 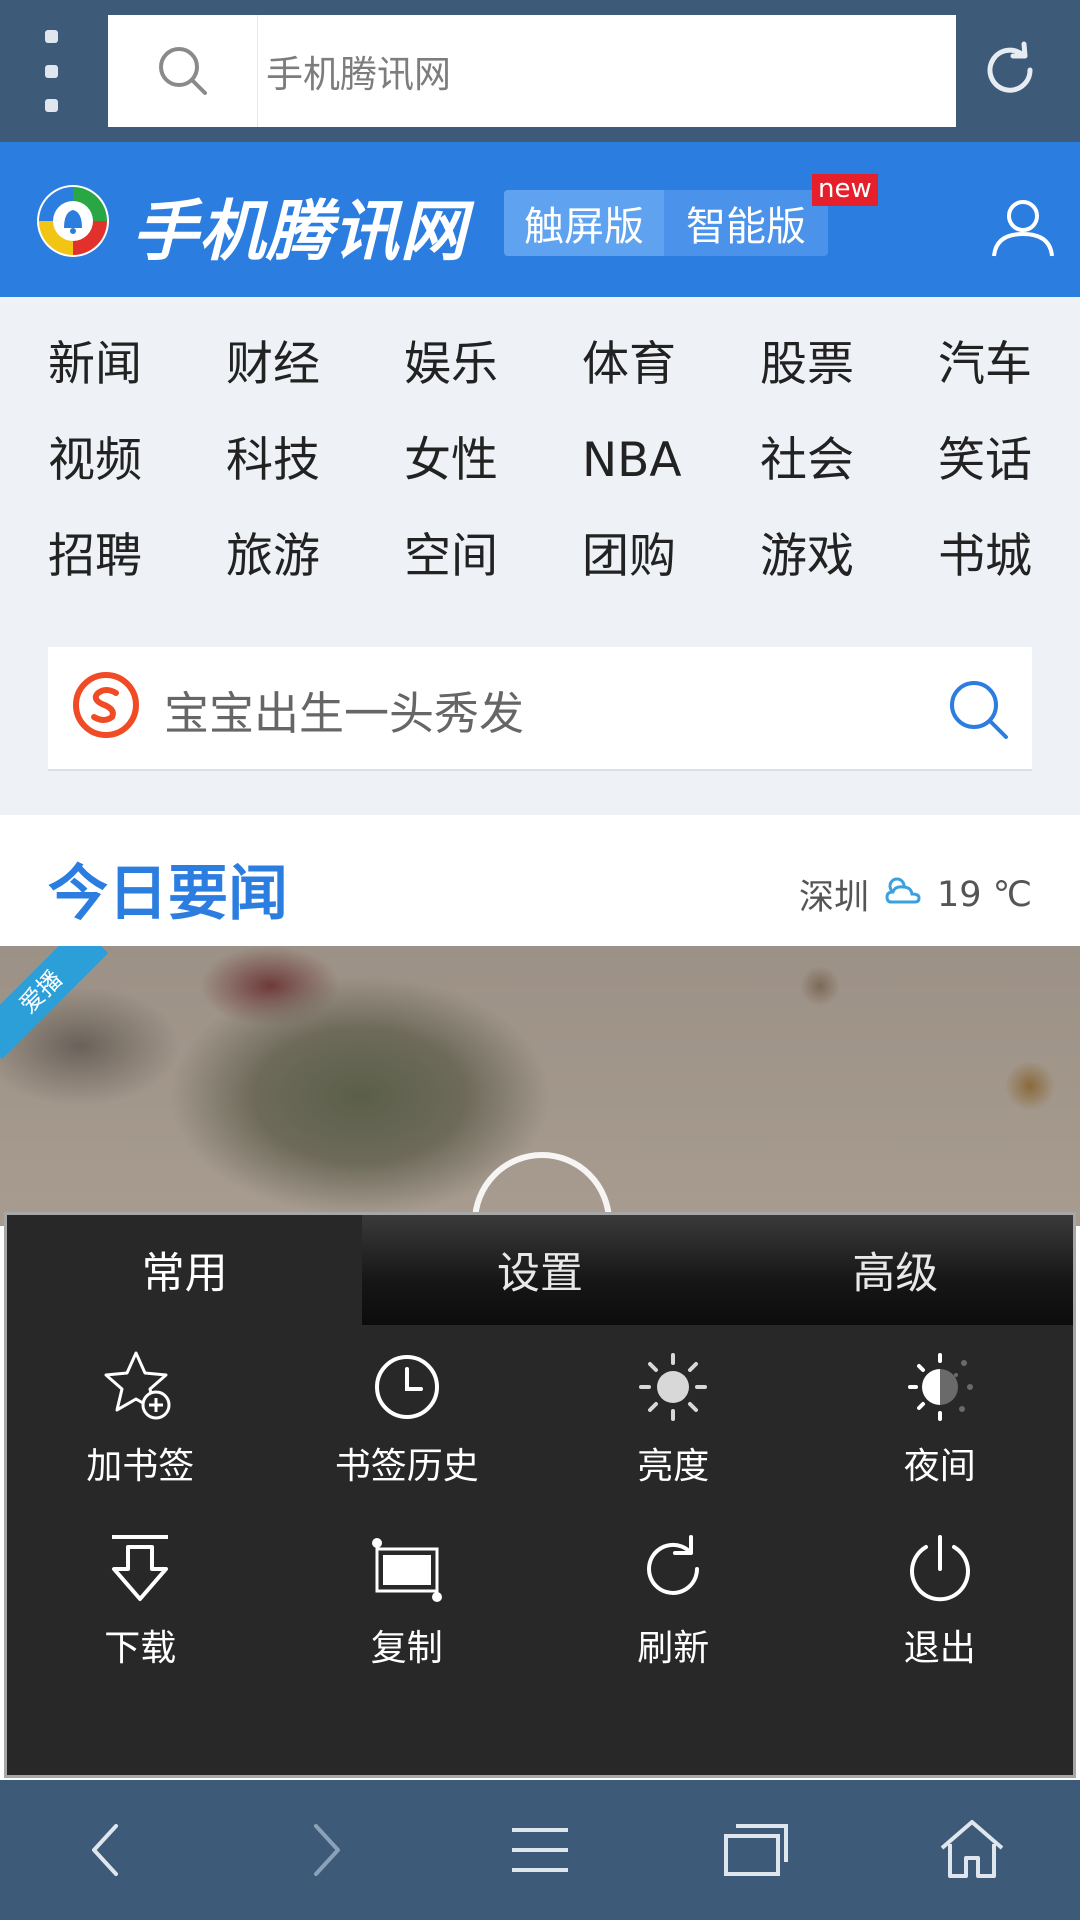 What do you see at coordinates (106, 705) in the screenshot?
I see `sogou-logo-icon` at bounding box center [106, 705].